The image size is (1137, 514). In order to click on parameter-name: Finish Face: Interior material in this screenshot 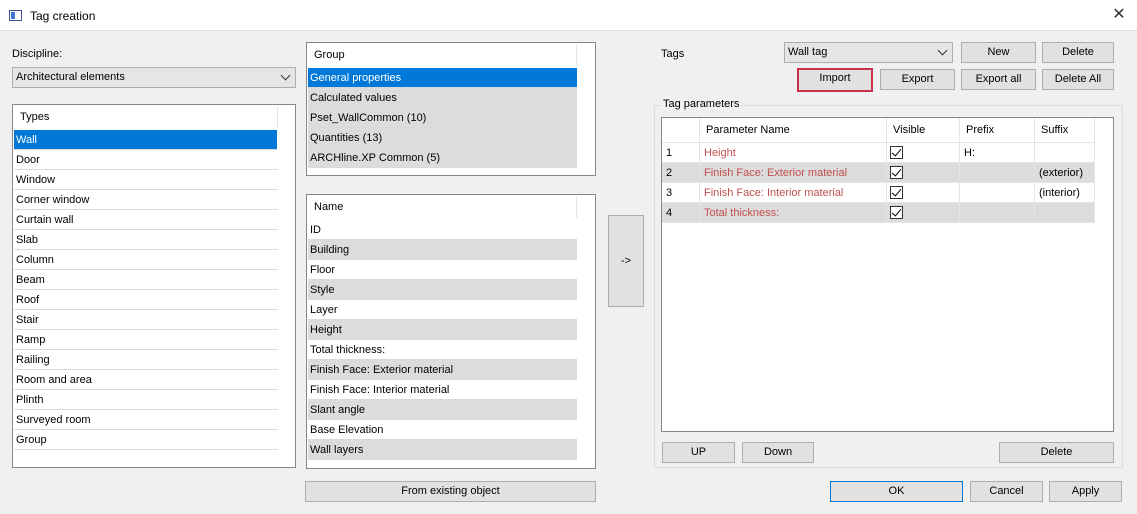, I will do `click(793, 193)`.